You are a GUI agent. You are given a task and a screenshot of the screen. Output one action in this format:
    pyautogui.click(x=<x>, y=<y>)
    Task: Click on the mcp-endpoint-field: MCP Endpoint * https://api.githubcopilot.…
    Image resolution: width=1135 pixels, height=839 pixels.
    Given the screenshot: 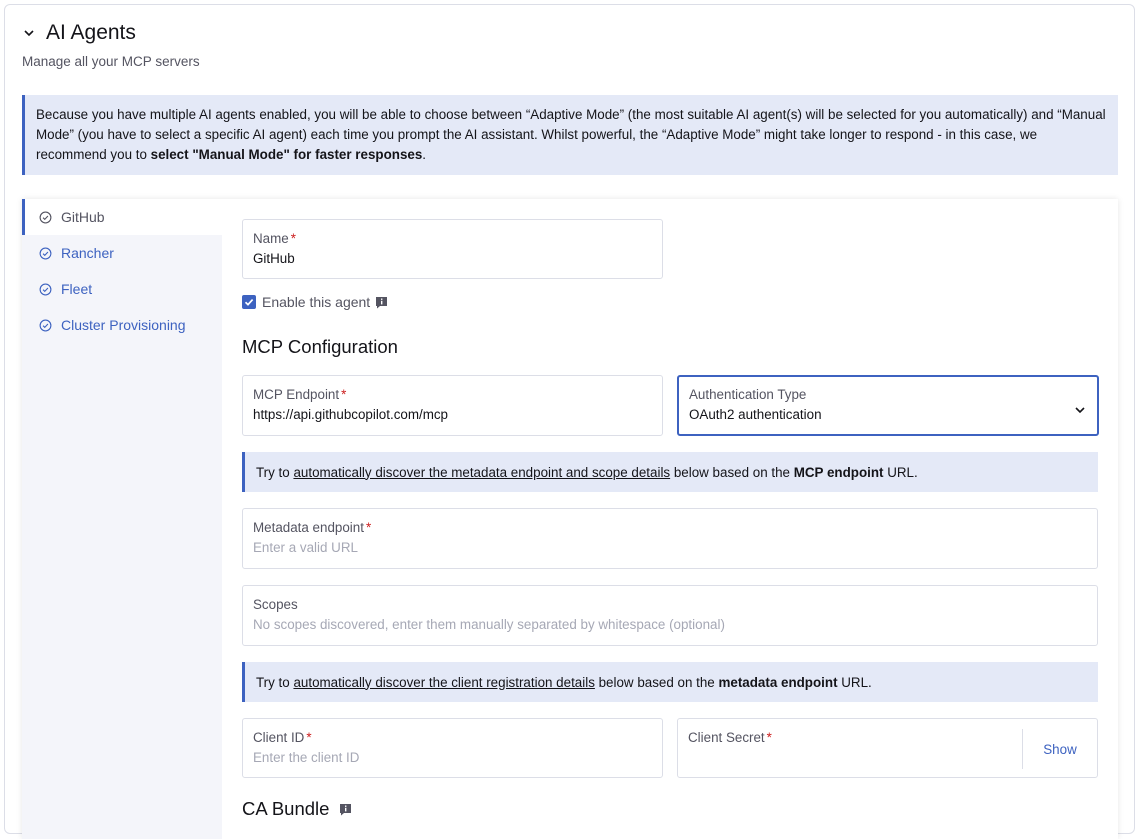 What is the action you would take?
    pyautogui.click(x=452, y=405)
    